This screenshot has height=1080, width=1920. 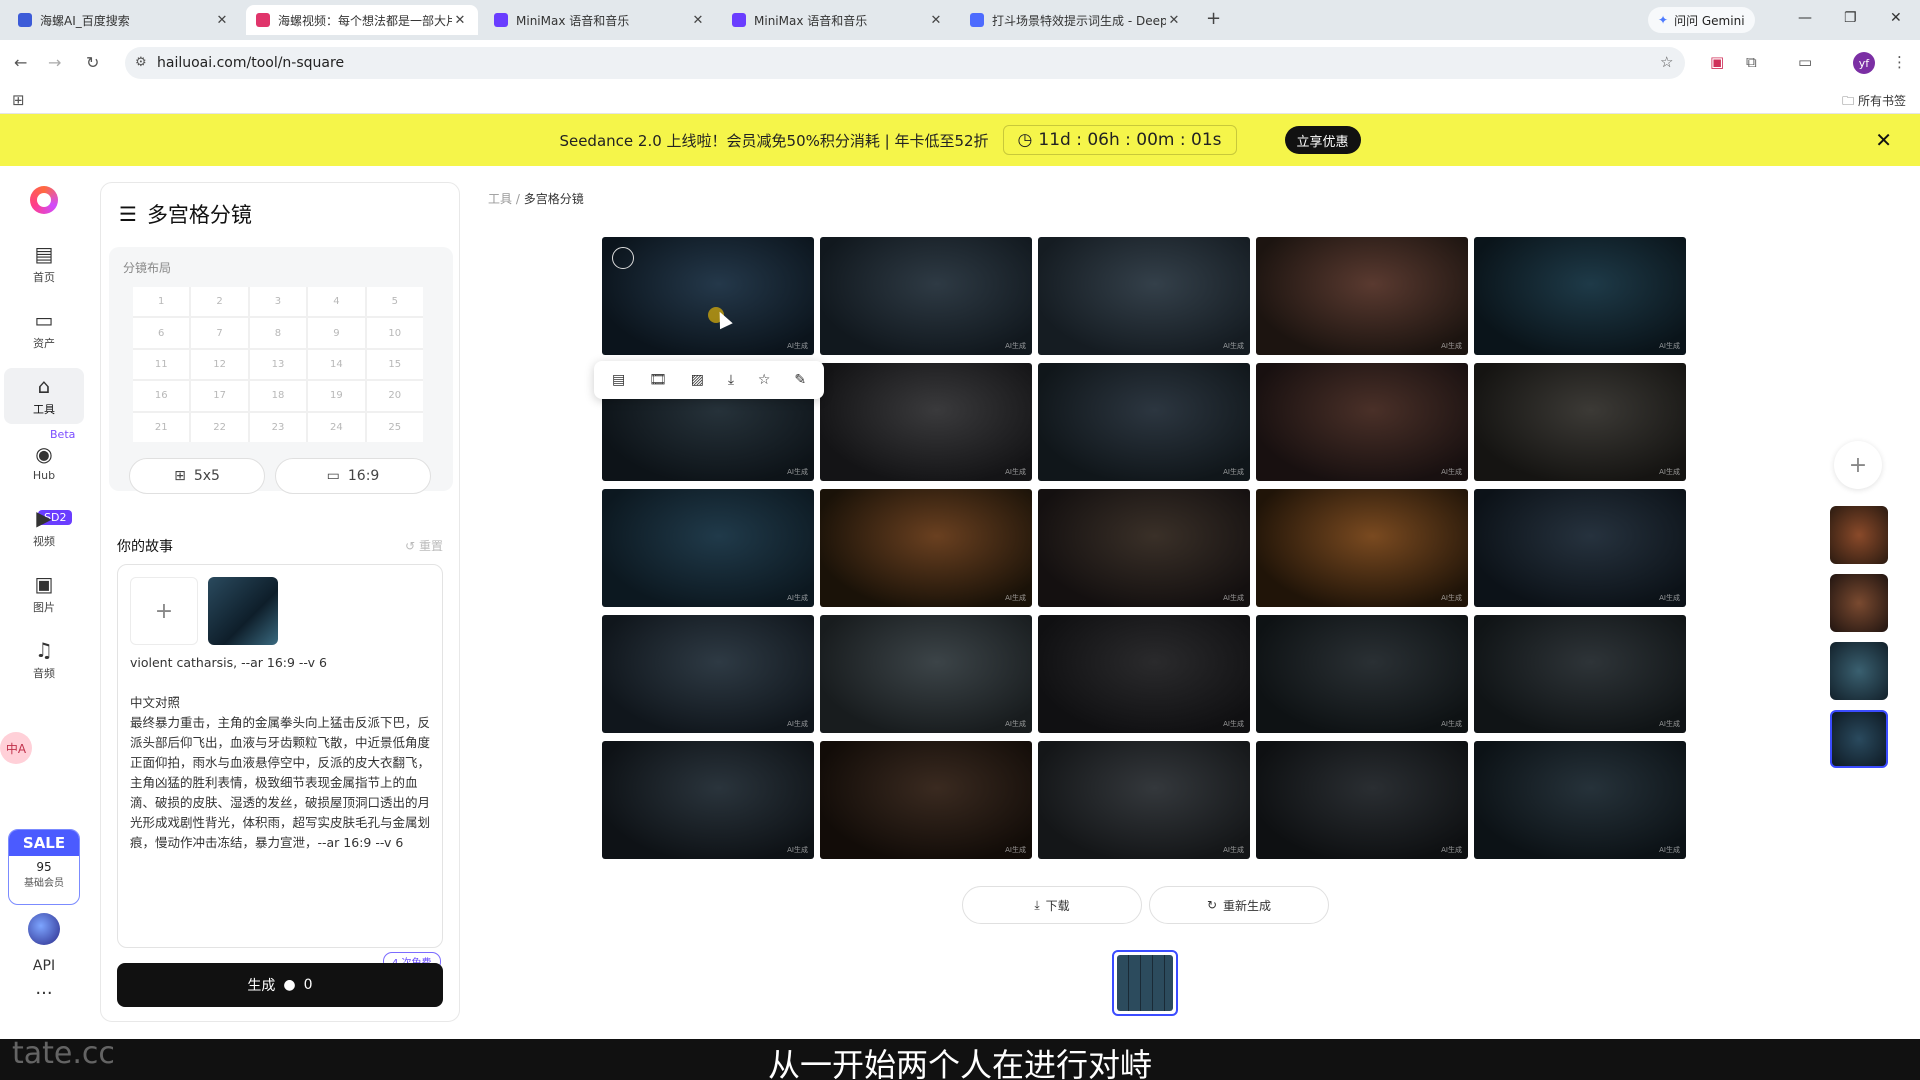 I want to click on browser-tab-2: MiniMax 语音和音乐 ✕, so click(x=600, y=20).